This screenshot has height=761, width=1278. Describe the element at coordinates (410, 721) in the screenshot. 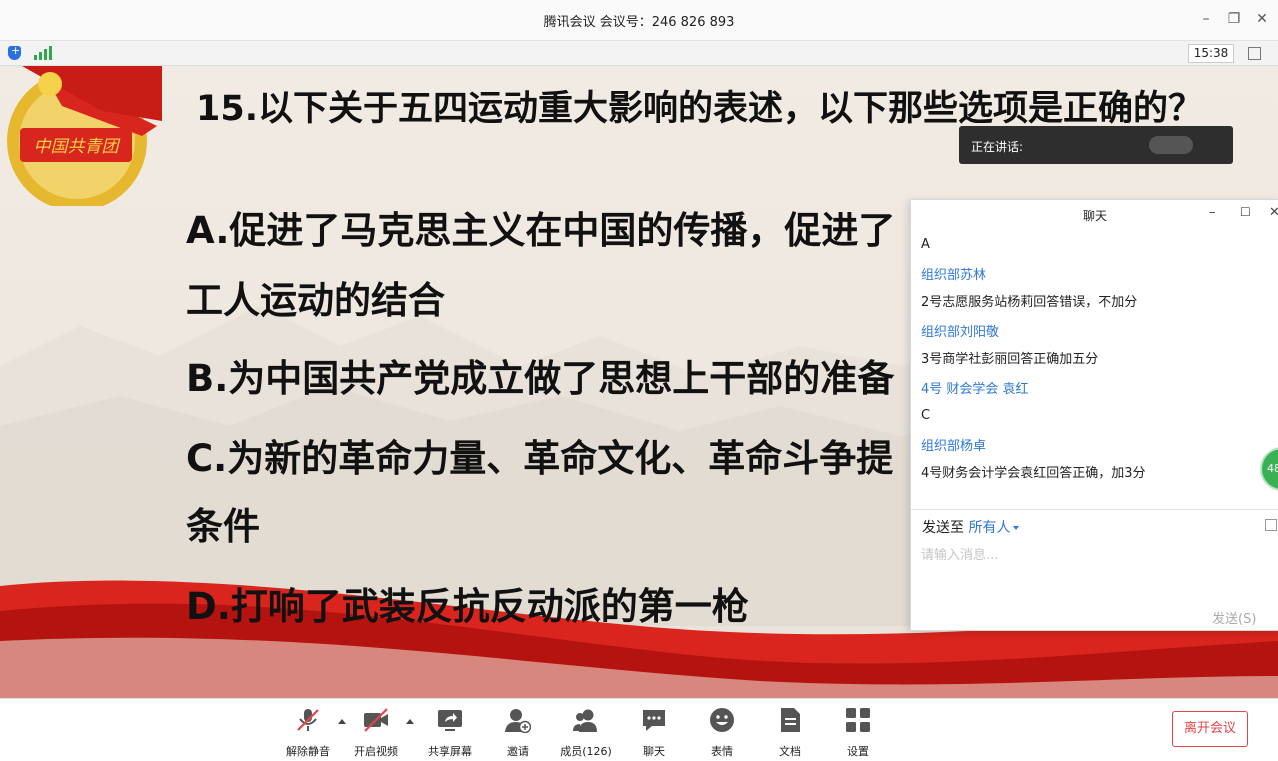

I see `video-options-caret-icon` at that location.